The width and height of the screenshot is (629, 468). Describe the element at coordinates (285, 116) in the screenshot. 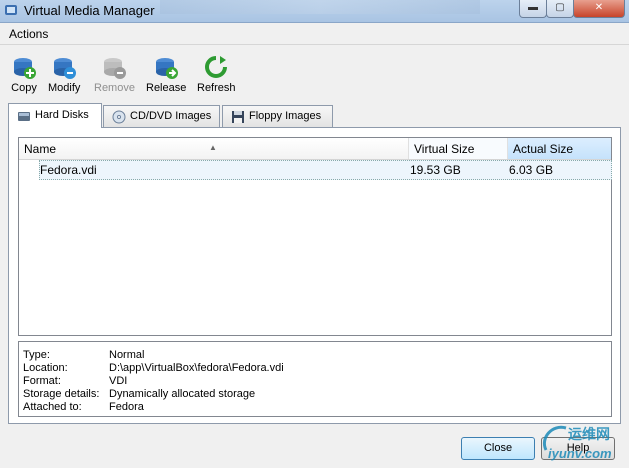

I see `tab-floppy-label: Floppy Images` at that location.